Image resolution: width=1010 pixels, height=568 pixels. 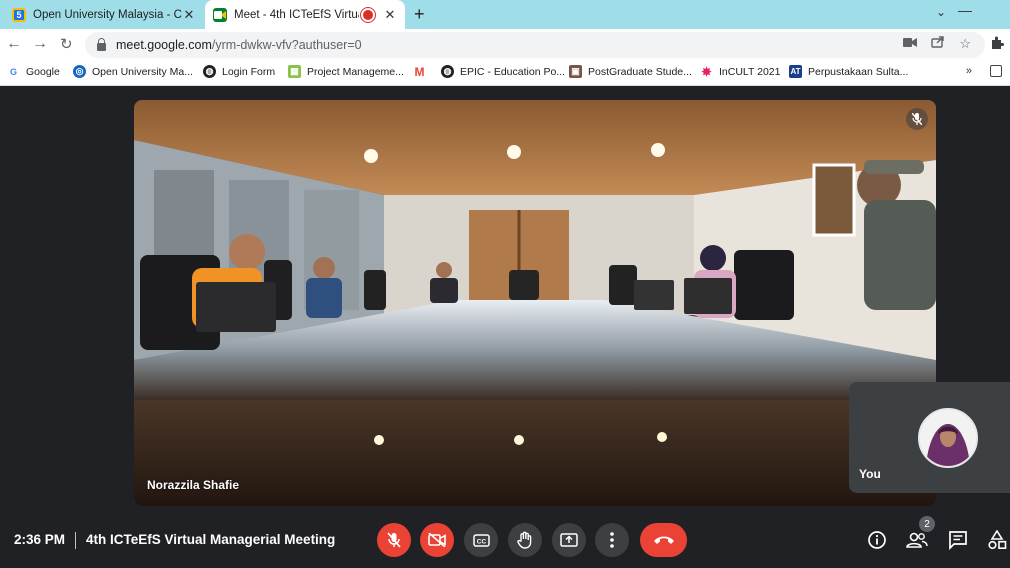 What do you see at coordinates (927, 524) in the screenshot?
I see `participant-count-badge: 2` at bounding box center [927, 524].